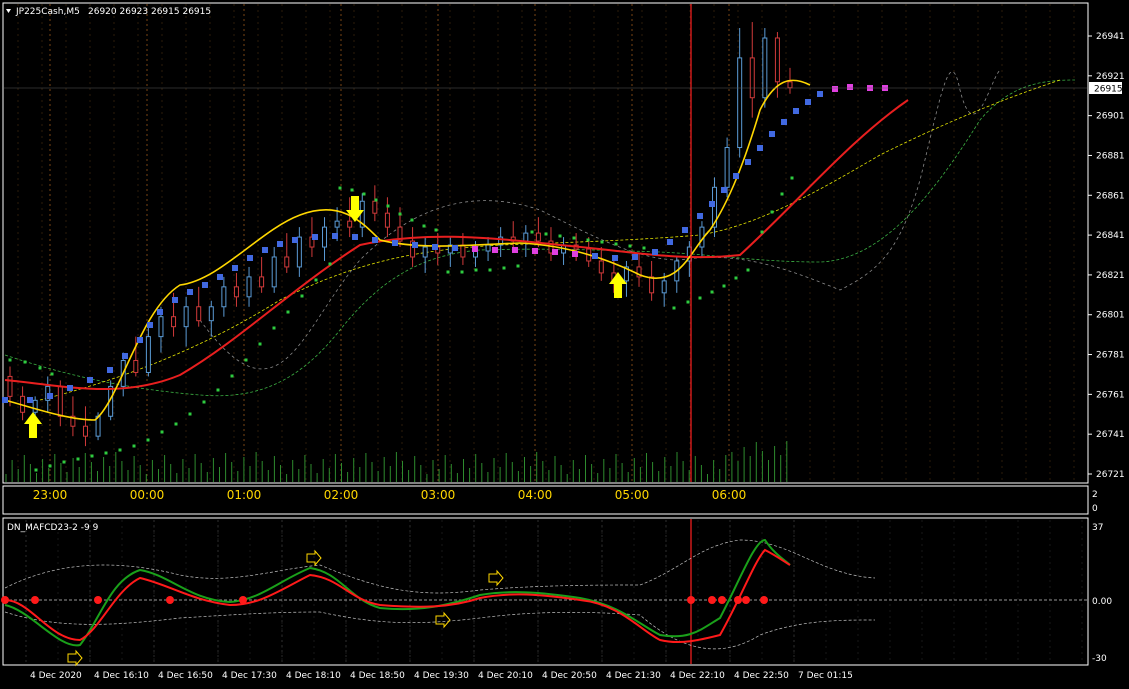 This screenshot has width=1129, height=689. What do you see at coordinates (632, 495) in the screenshot?
I see `time-label: 05:00` at bounding box center [632, 495].